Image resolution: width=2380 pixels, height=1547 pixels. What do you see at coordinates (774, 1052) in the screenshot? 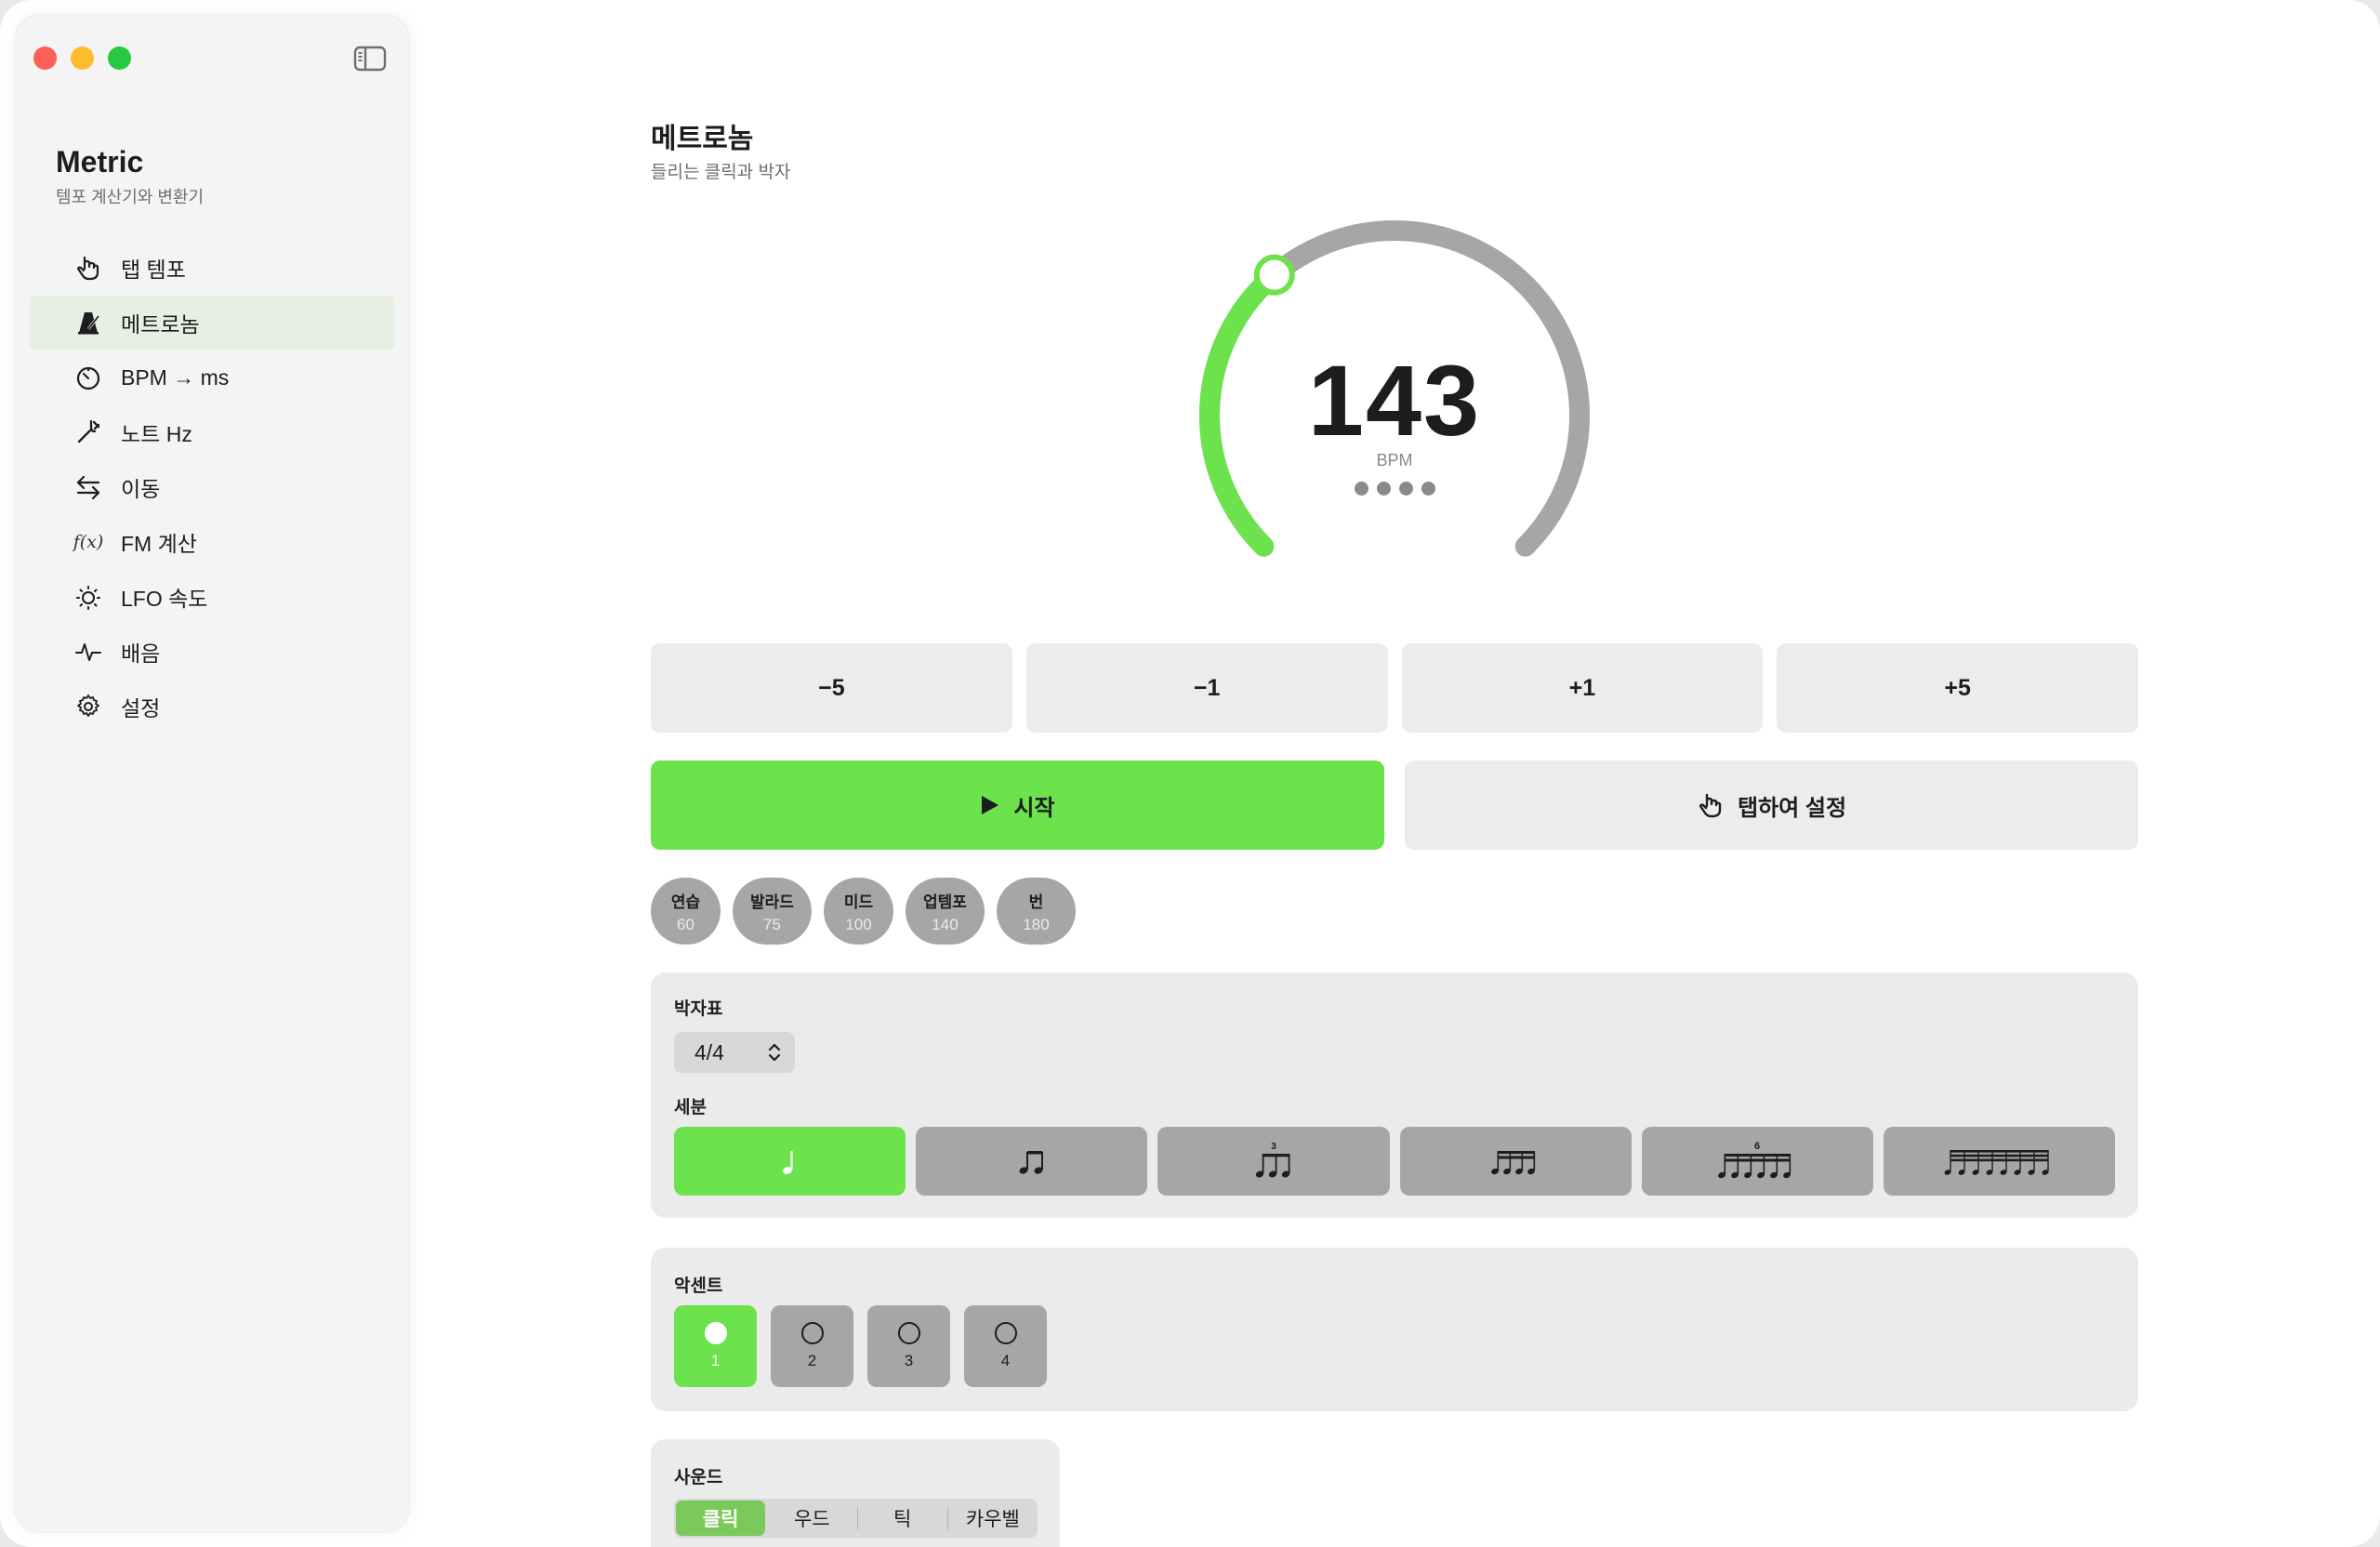
I see `chevron-up-down-icon` at bounding box center [774, 1052].